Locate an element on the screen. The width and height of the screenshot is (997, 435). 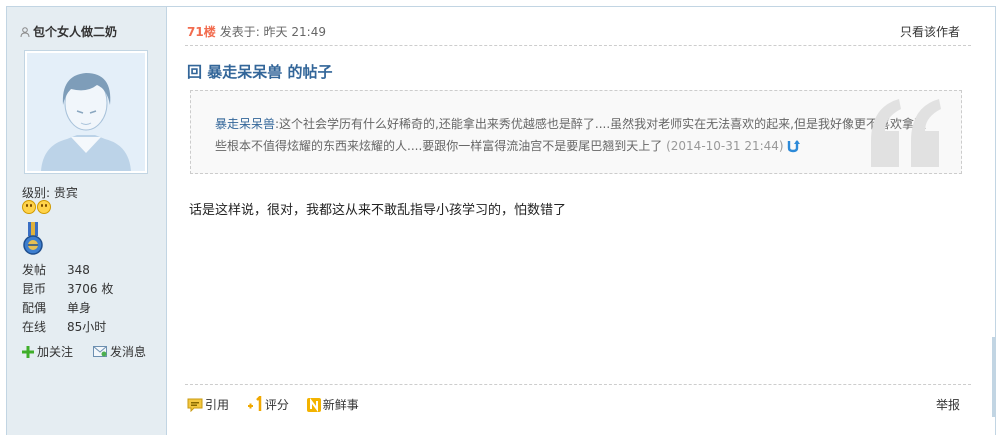
post-title: 回 暴走呆呆兽 的帖子 is located at coordinates (260, 72).